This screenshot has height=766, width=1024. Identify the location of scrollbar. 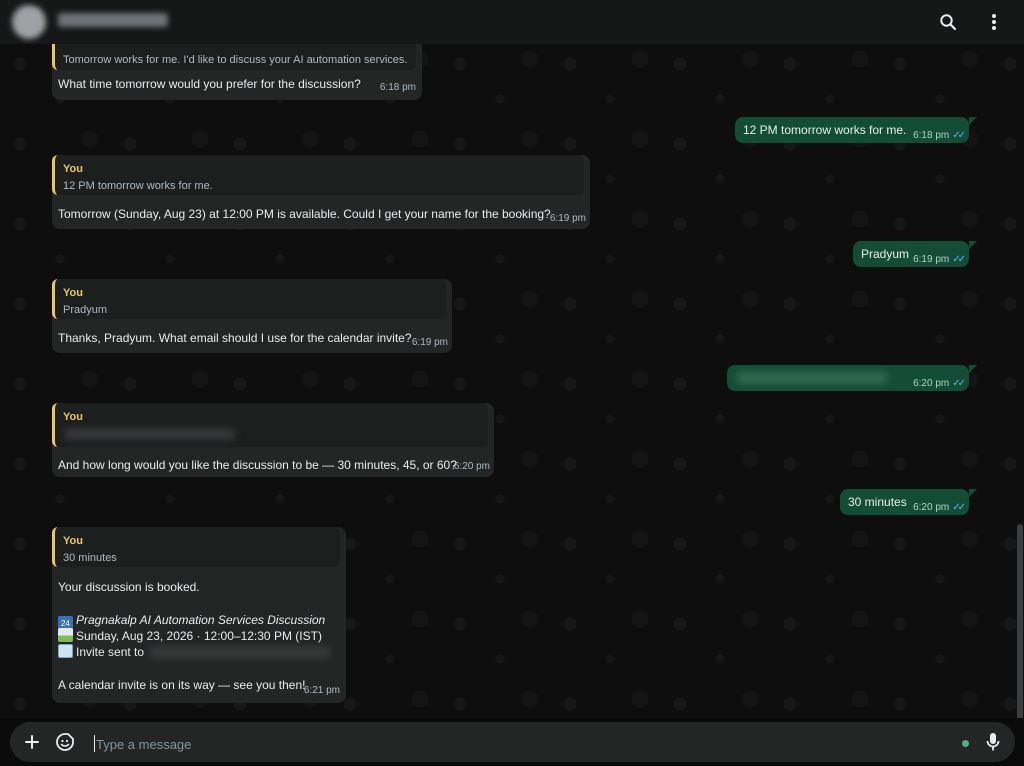
(1020, 621).